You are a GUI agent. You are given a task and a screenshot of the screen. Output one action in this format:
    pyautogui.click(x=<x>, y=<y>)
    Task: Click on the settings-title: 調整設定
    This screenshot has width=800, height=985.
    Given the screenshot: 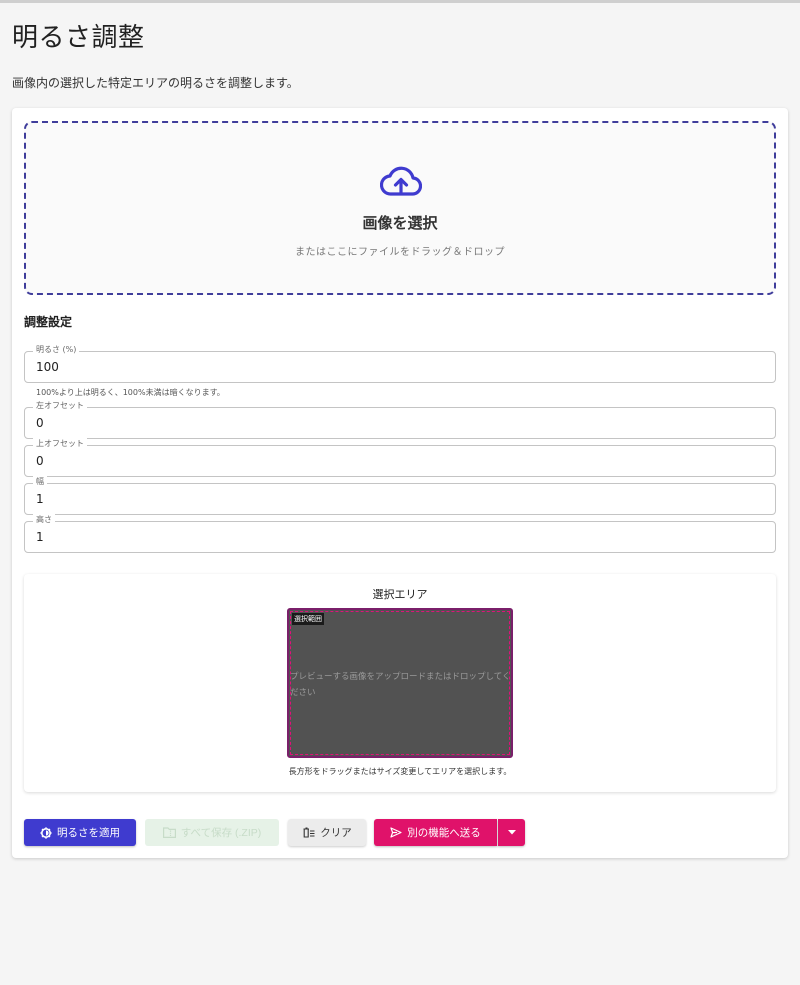 What is the action you would take?
    pyautogui.click(x=48, y=322)
    